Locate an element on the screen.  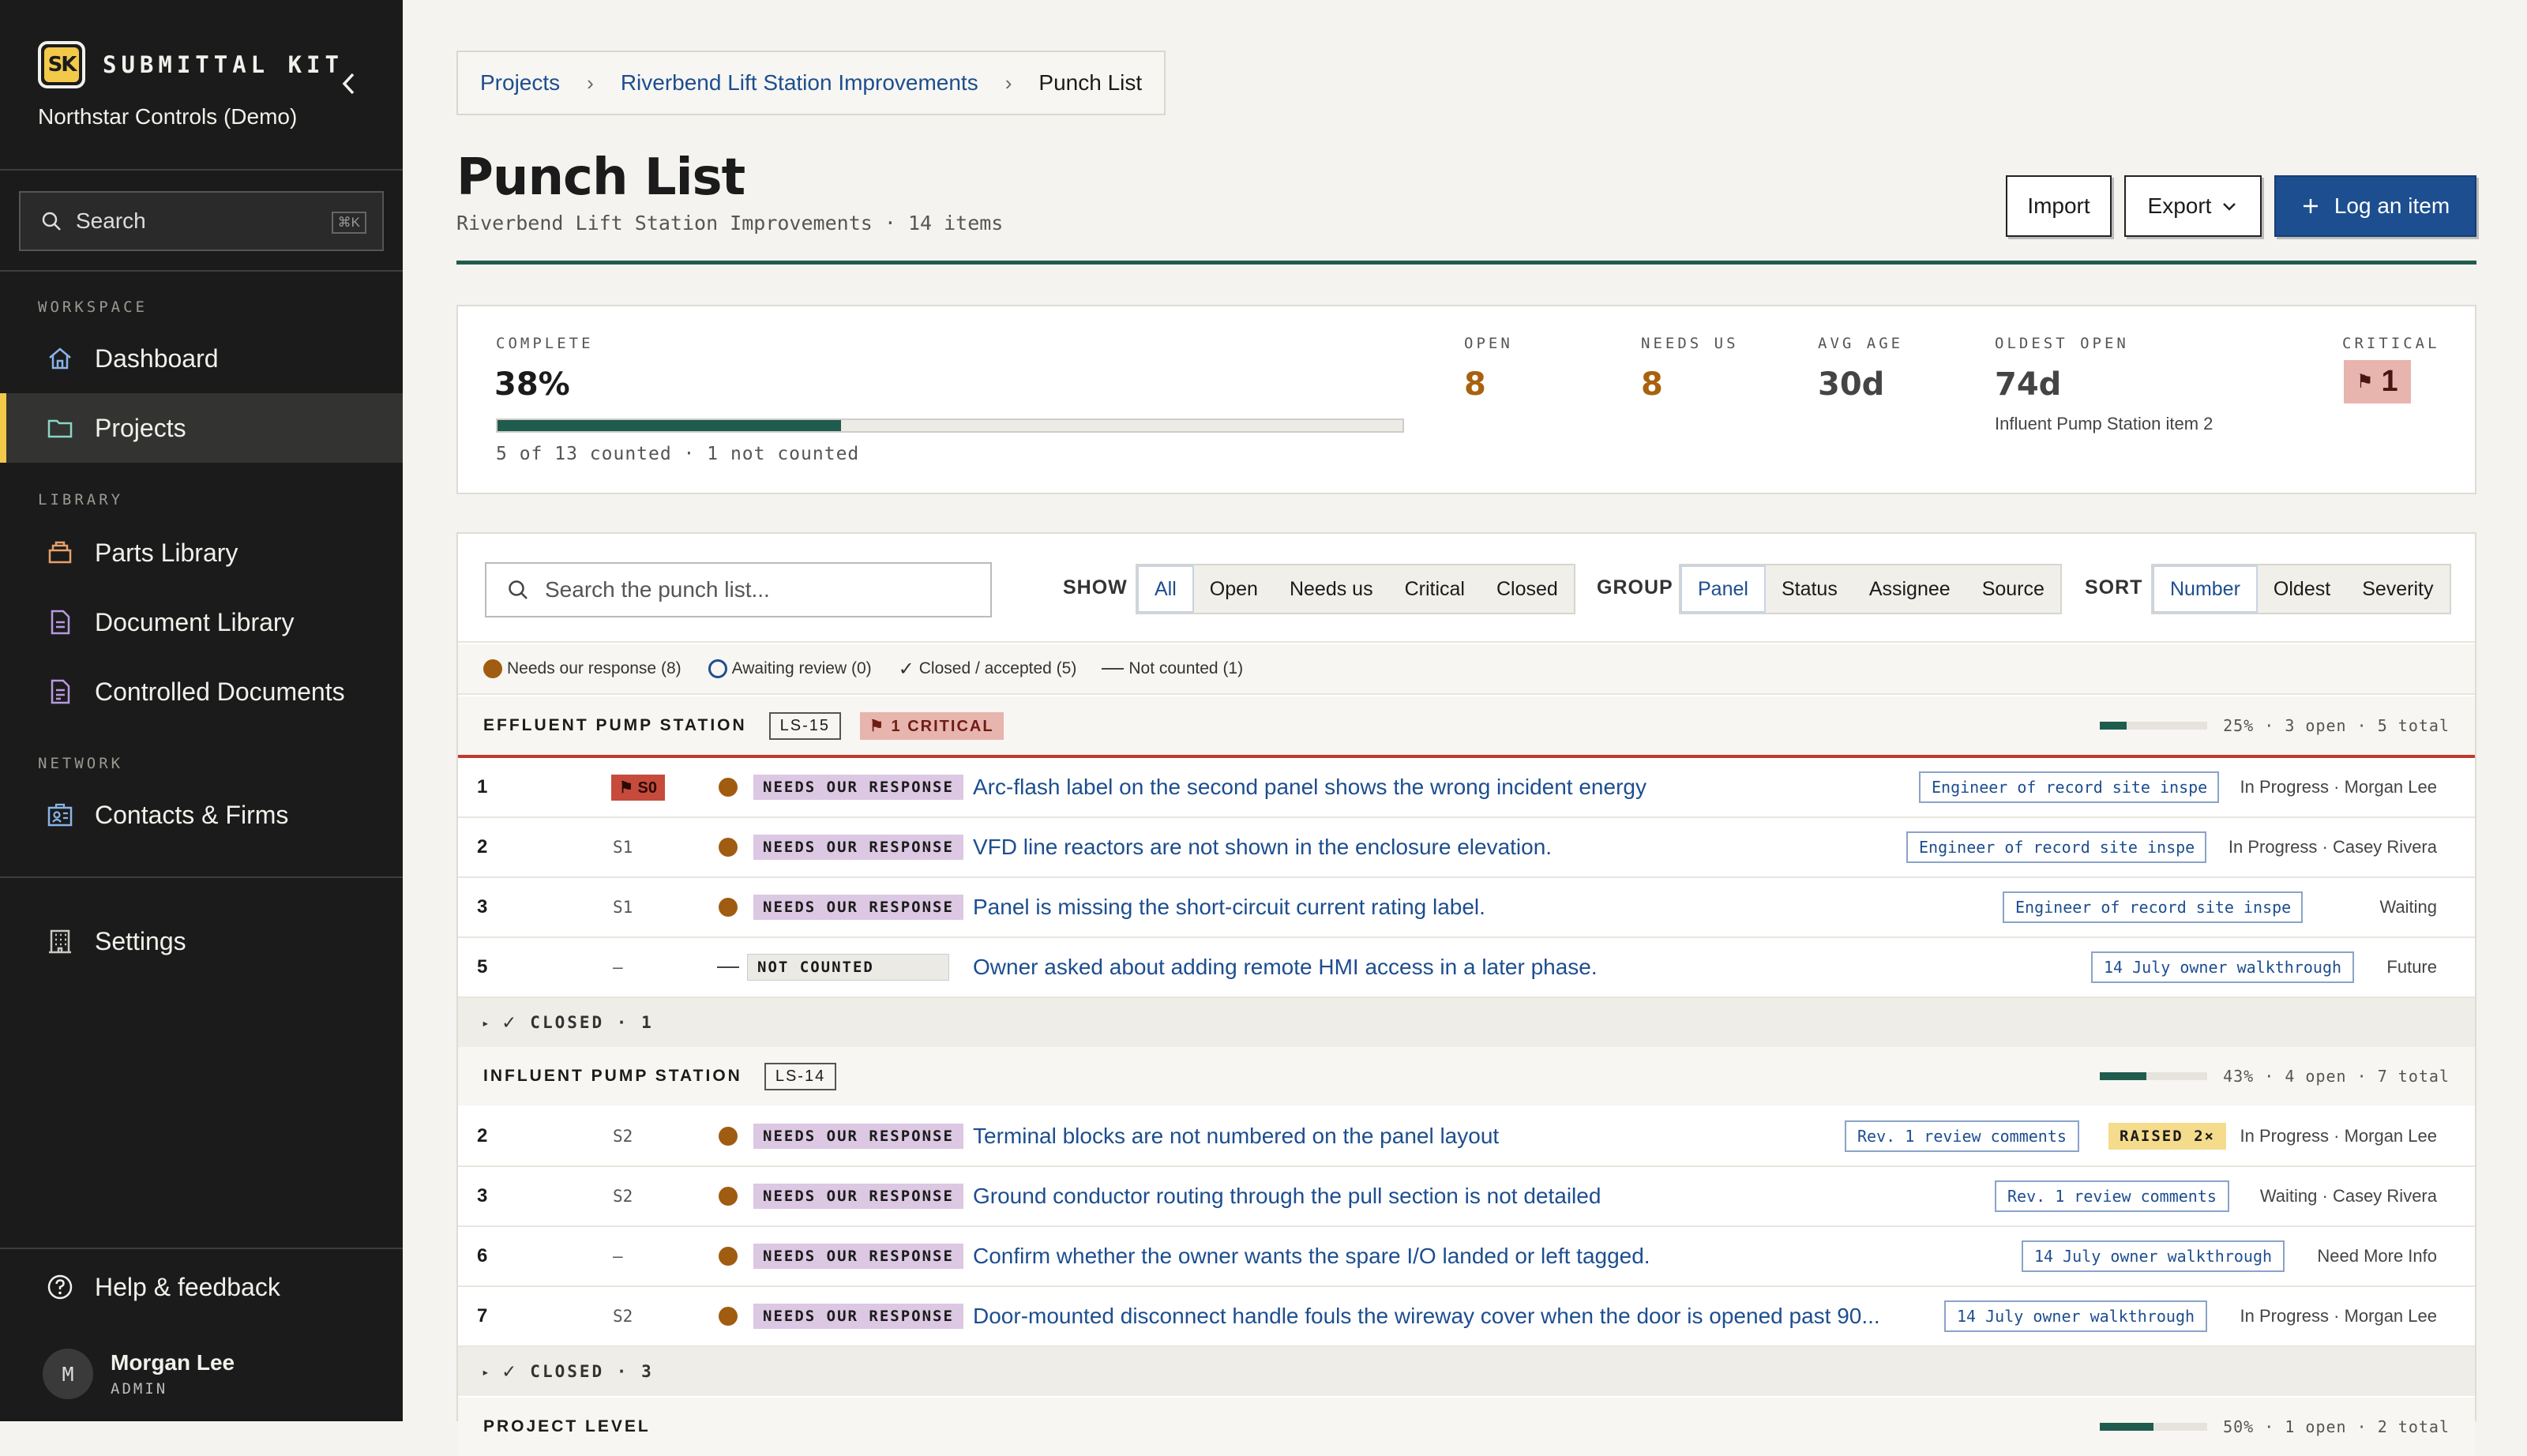
item-number: 3 is located at coordinates (482, 907).